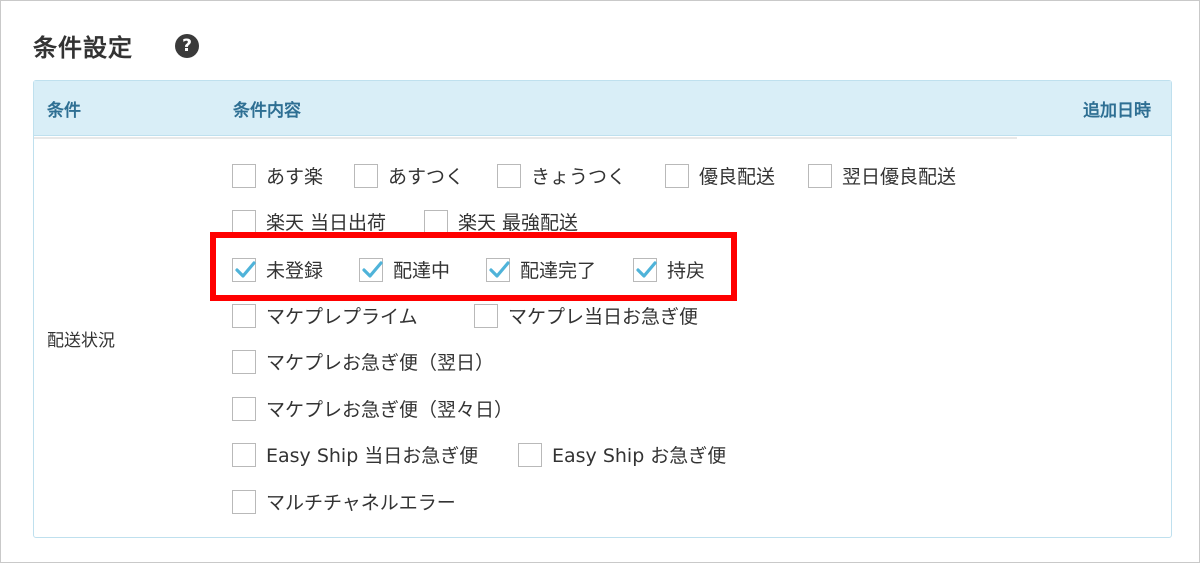 The width and height of the screenshot is (1200, 563). What do you see at coordinates (422, 271) in the screenshot?
I see `checkbox-label: 配達中` at bounding box center [422, 271].